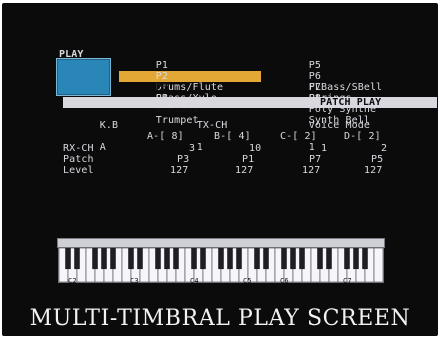 Image resolution: width=442 pixels, height=340 pixels. I want to click on kb-value: A, so click(102, 147).